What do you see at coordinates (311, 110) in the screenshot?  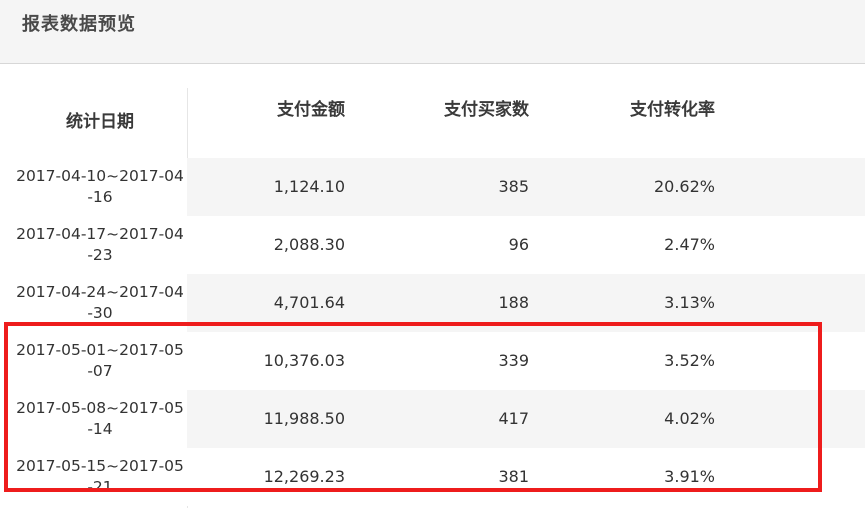 I see `header-amount: 支付金额` at bounding box center [311, 110].